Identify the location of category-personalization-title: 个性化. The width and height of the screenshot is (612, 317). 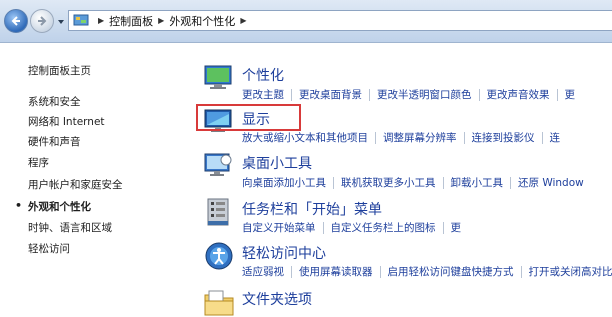
(263, 75).